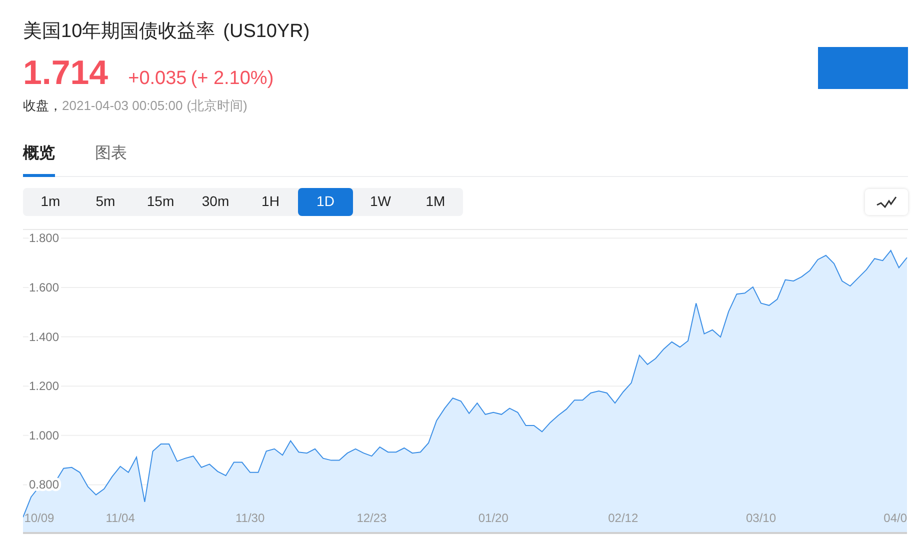 This screenshot has height=540, width=916. Describe the element at coordinates (215, 202) in the screenshot. I see `interval-button: 30m` at that location.